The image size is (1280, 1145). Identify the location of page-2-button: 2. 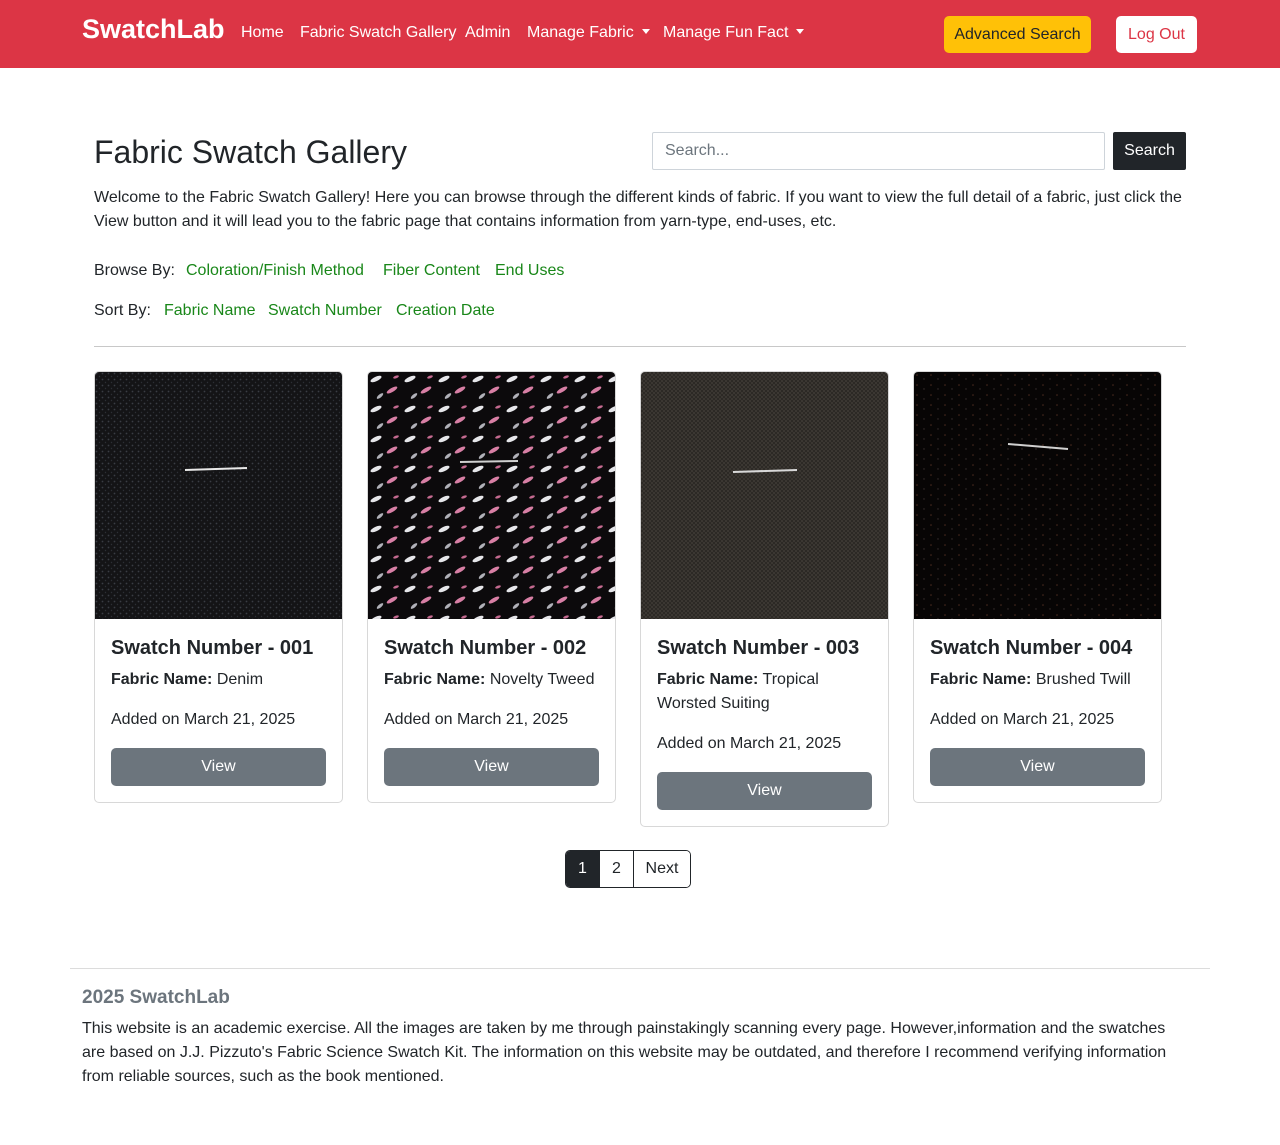
(616, 869).